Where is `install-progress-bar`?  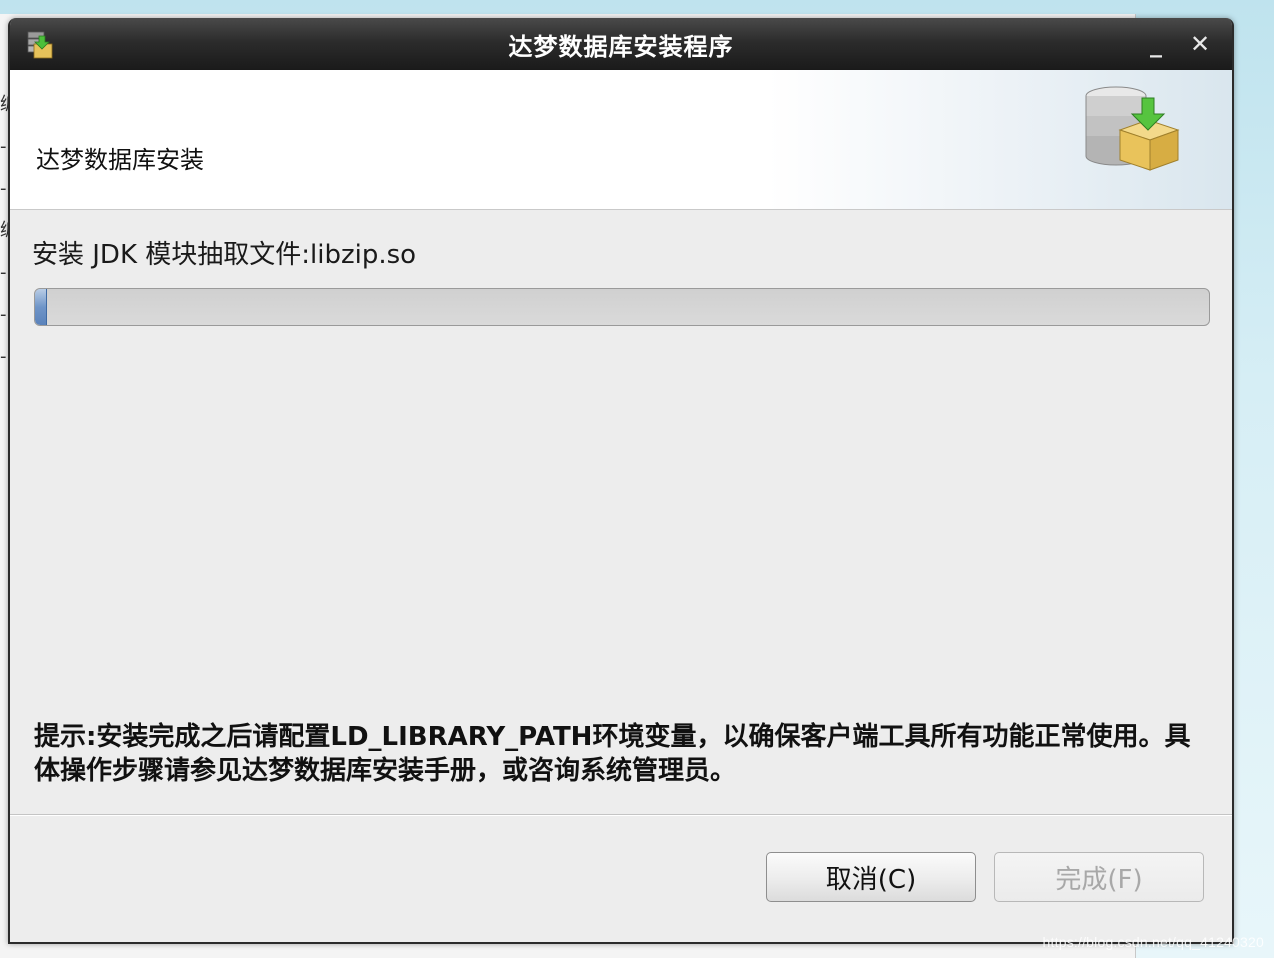
install-progress-bar is located at coordinates (622, 307).